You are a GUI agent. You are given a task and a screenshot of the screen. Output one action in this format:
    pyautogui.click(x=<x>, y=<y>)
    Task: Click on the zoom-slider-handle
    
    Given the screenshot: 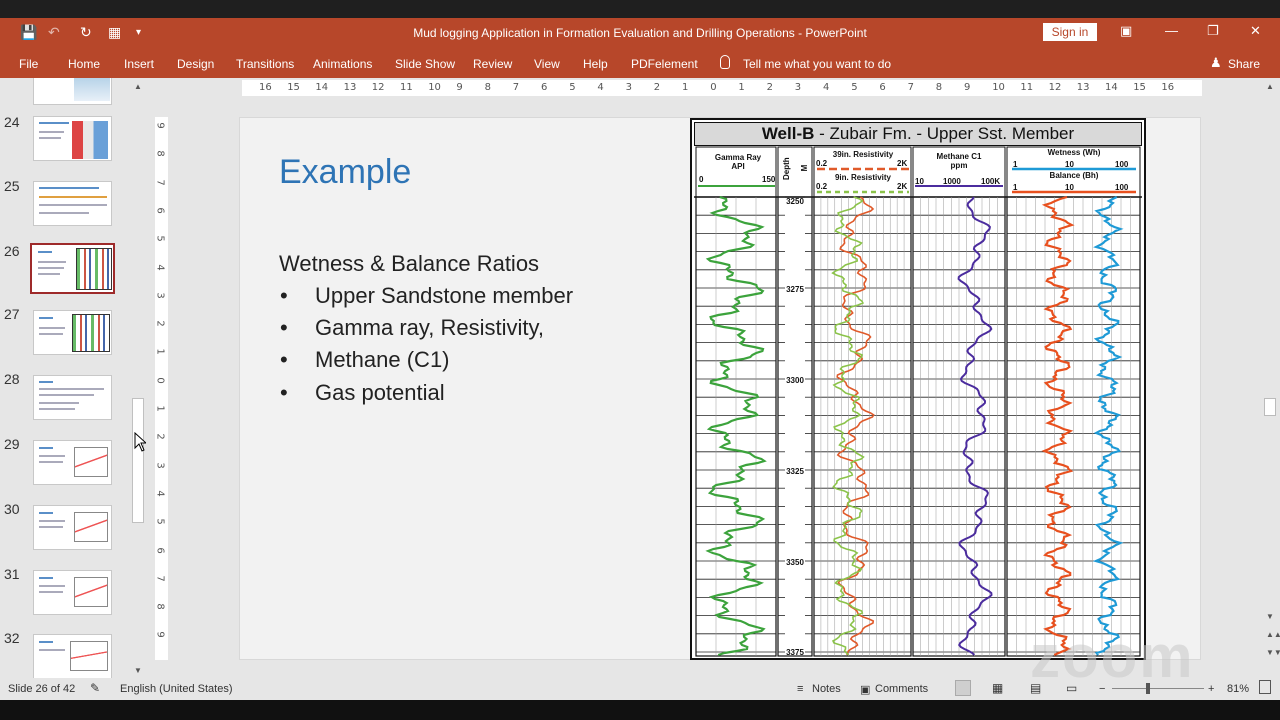 What is the action you would take?
    pyautogui.click(x=1148, y=688)
    